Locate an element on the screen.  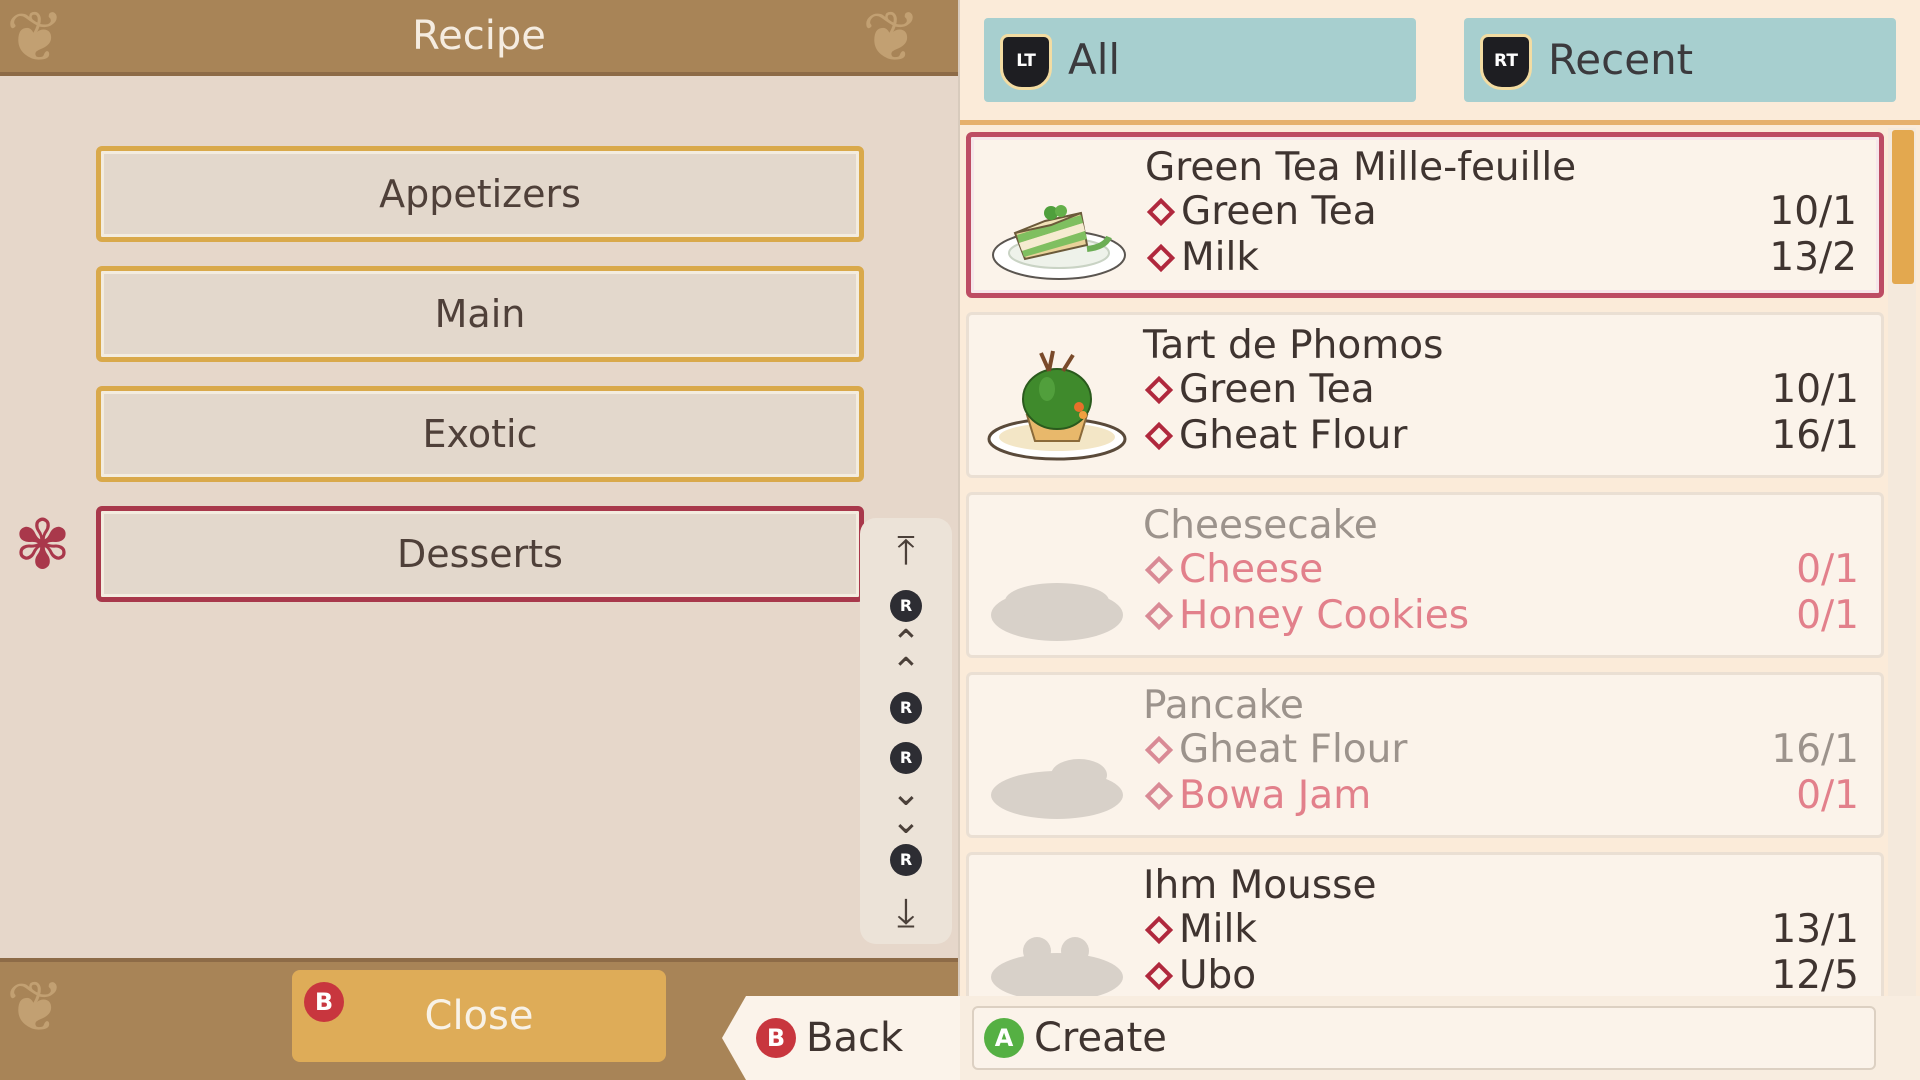
back-button: B Back is located at coordinates (842, 1038).